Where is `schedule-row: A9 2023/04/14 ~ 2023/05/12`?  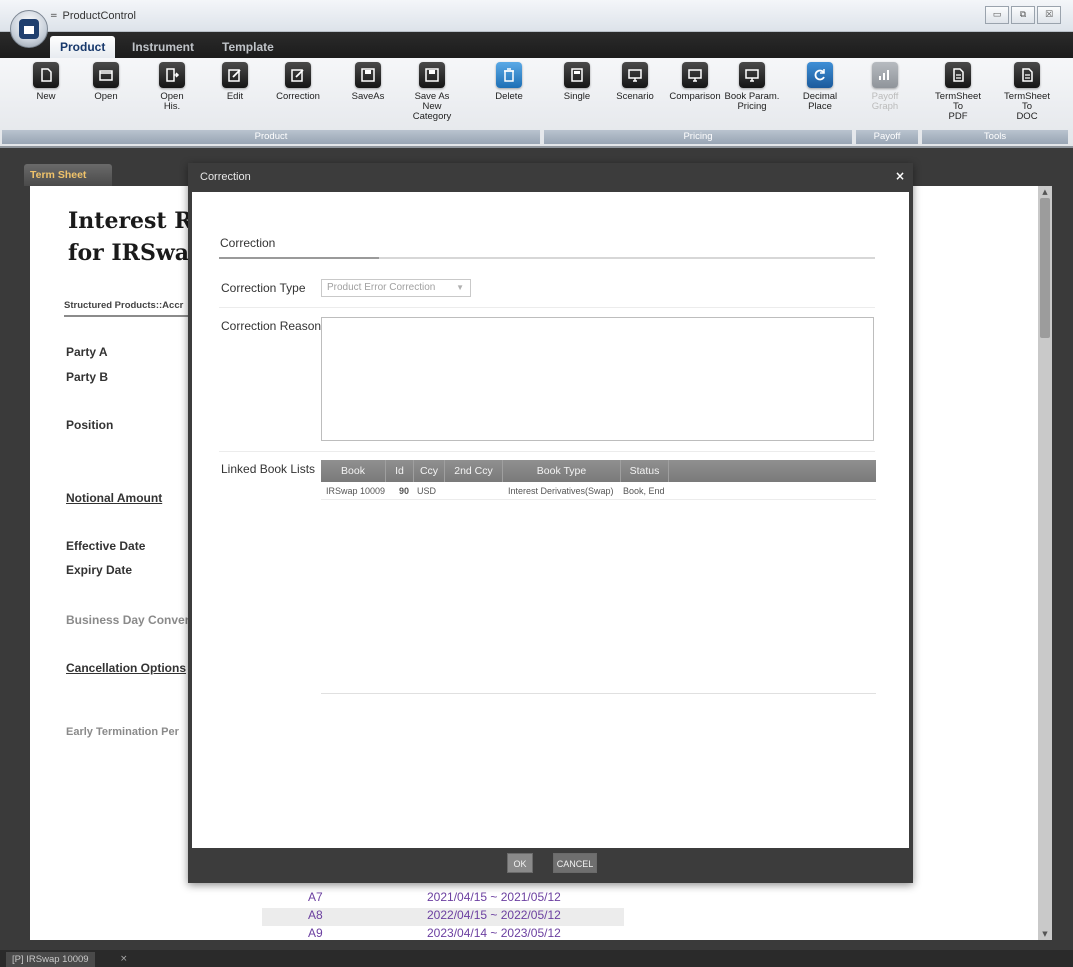 schedule-row: A9 2023/04/14 ~ 2023/05/12 is located at coordinates (443, 935).